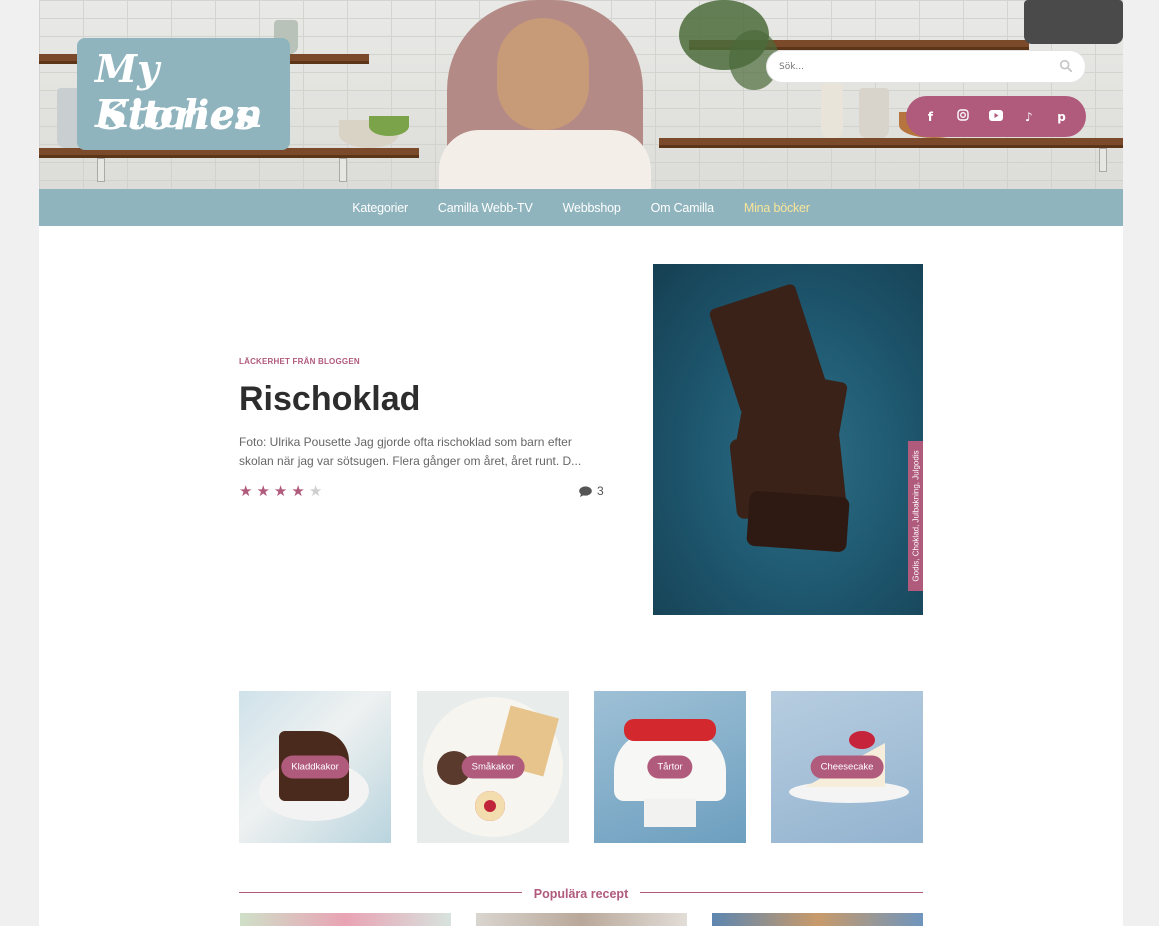 Image resolution: width=1159 pixels, height=926 pixels. I want to click on rating-stars: ★ ★ ★ ★ ★, so click(280, 491).